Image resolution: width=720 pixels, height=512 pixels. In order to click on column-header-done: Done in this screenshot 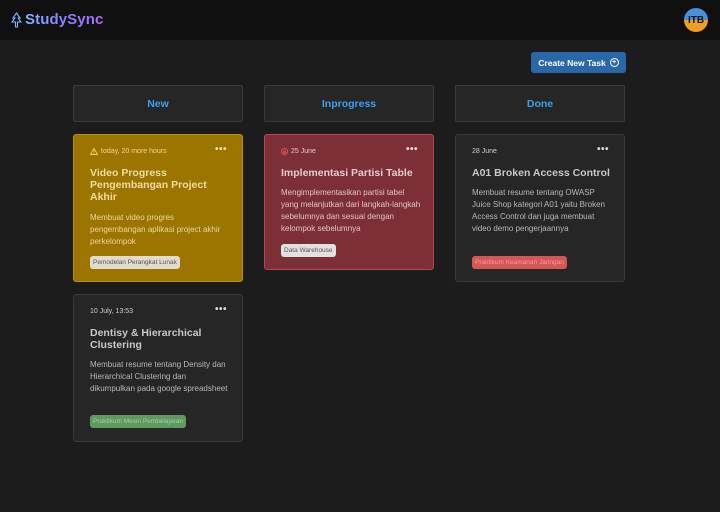, I will do `click(540, 103)`.